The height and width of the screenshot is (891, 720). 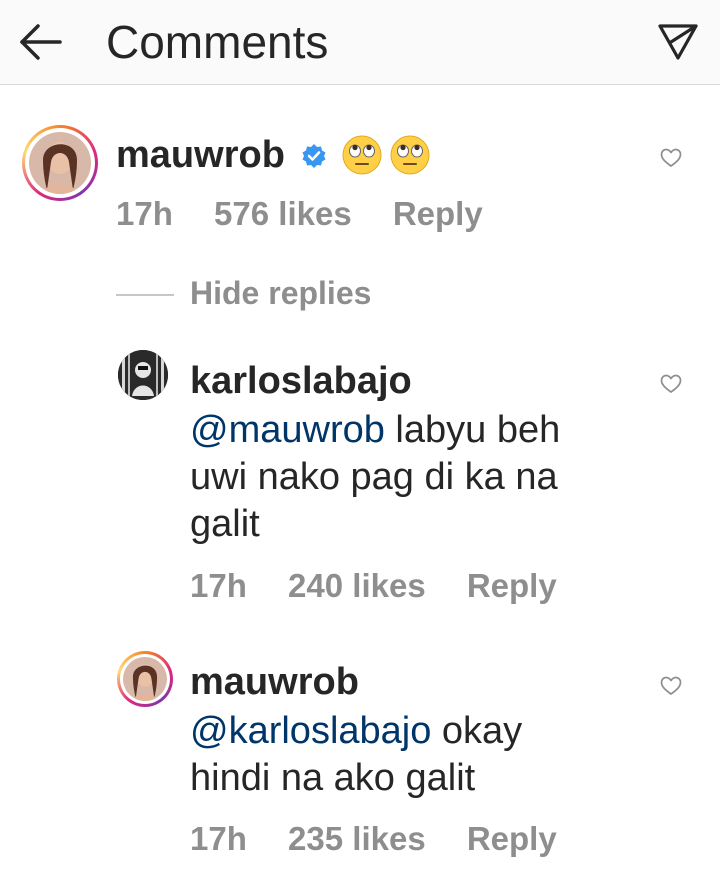 I want to click on back-arrow-icon, so click(x=40, y=42).